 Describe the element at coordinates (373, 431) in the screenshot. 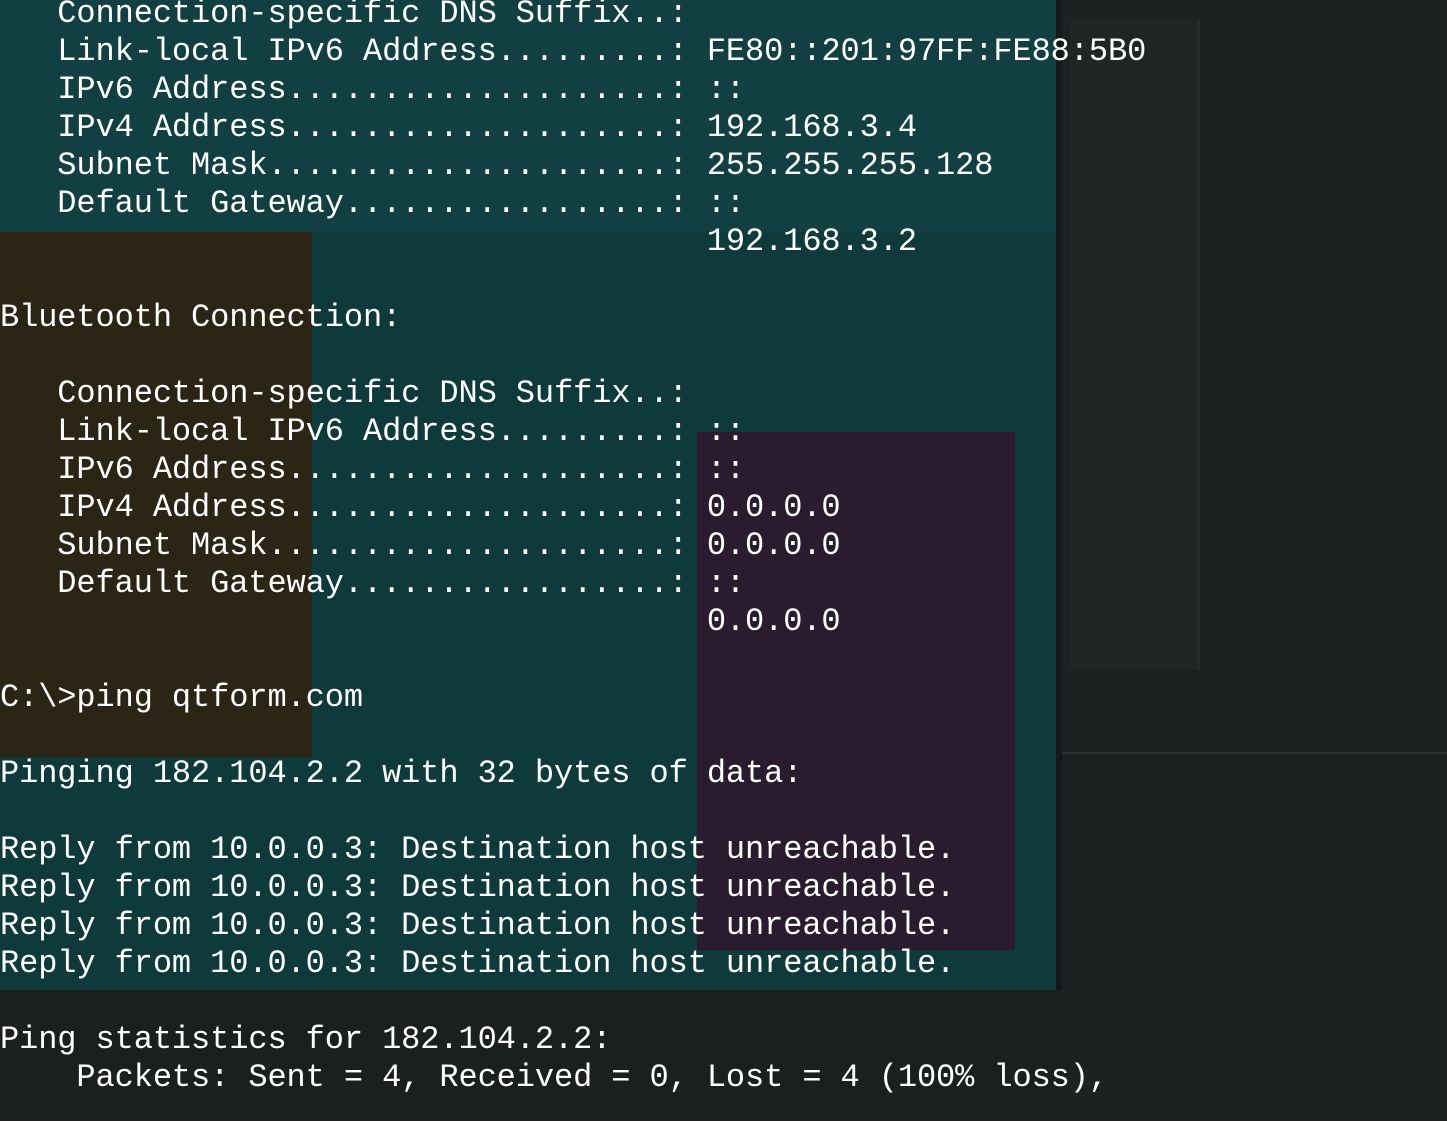

I see `terminal-line: Link-local IPv6 Address.........: ::` at that location.